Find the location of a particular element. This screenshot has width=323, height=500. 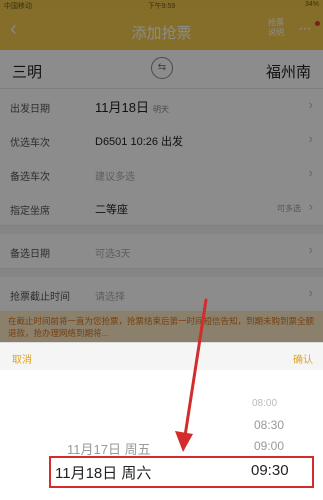

selection-highlight-box is located at coordinates (181, 472).